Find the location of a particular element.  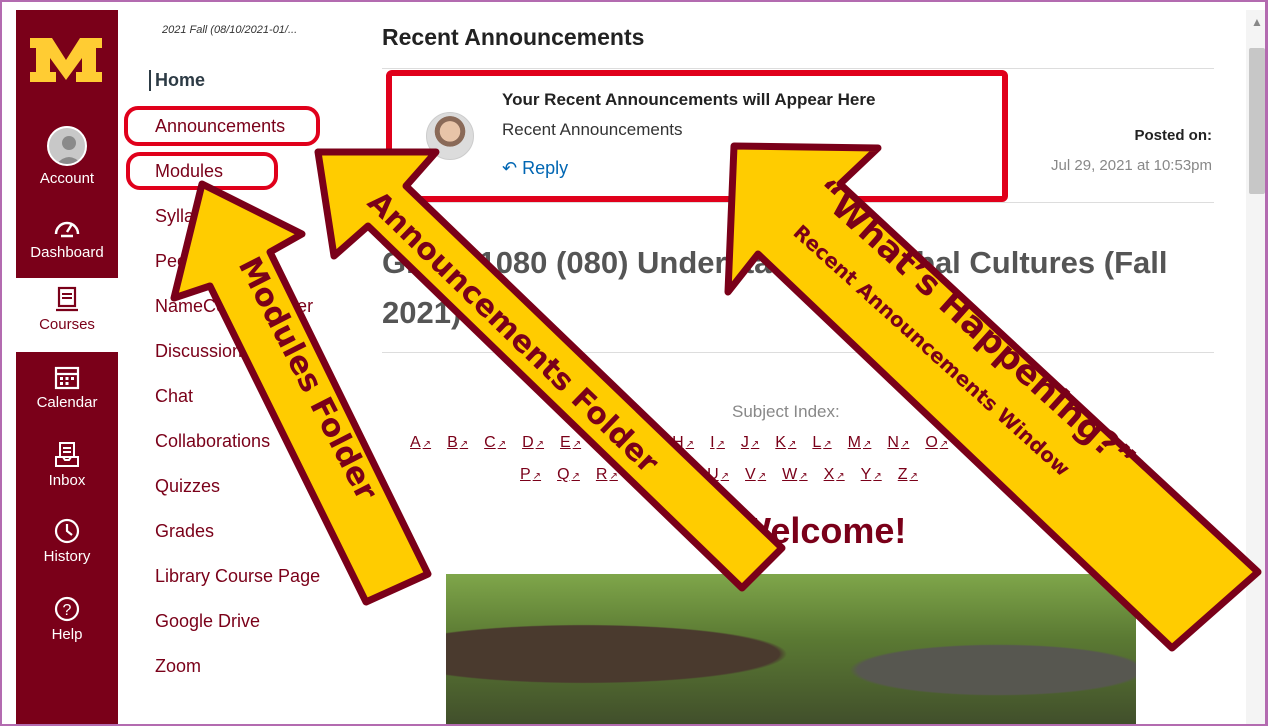

modules-highlight is located at coordinates (202, 171).